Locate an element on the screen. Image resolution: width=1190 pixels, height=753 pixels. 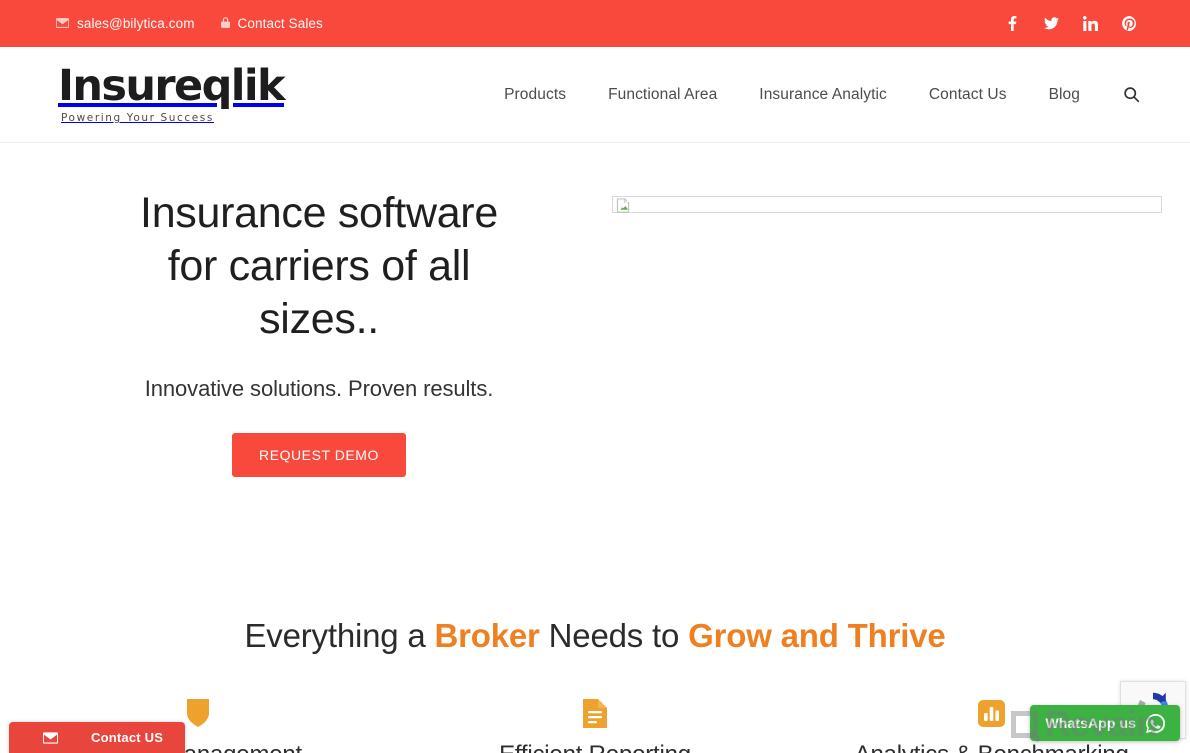
whatsapp-icon is located at coordinates (1156, 723).